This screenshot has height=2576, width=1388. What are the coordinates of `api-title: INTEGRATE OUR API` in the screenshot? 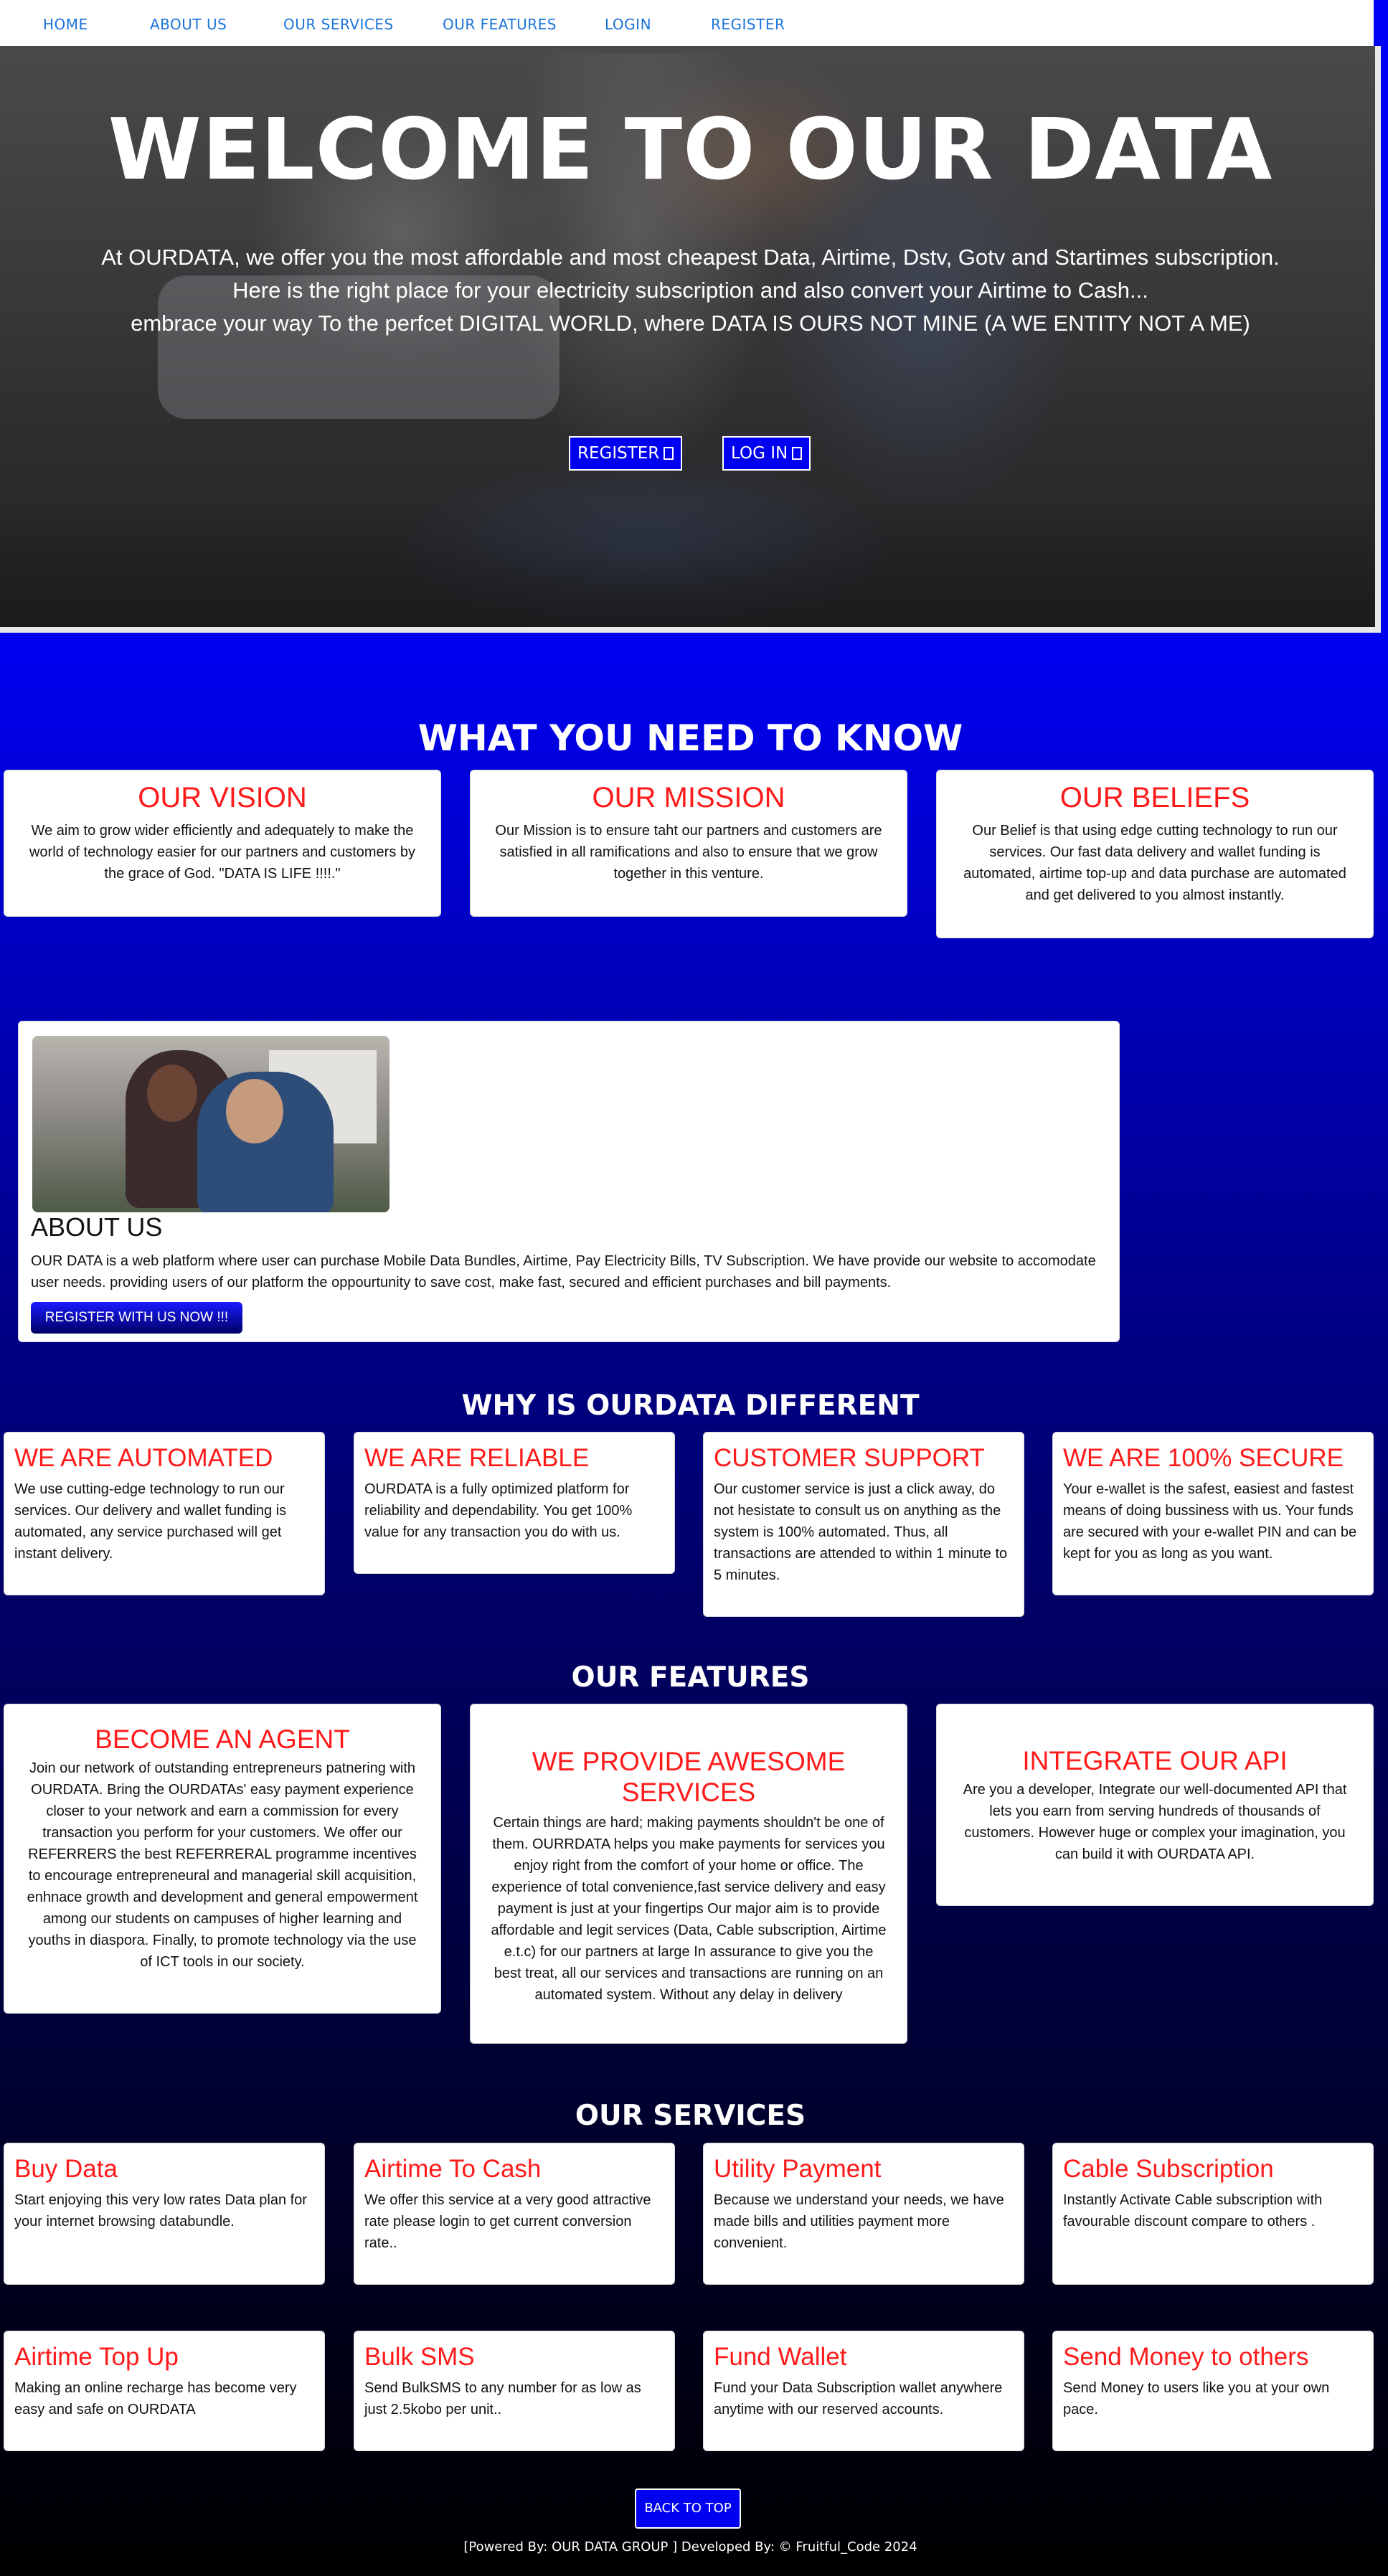 It's located at (1155, 1760).